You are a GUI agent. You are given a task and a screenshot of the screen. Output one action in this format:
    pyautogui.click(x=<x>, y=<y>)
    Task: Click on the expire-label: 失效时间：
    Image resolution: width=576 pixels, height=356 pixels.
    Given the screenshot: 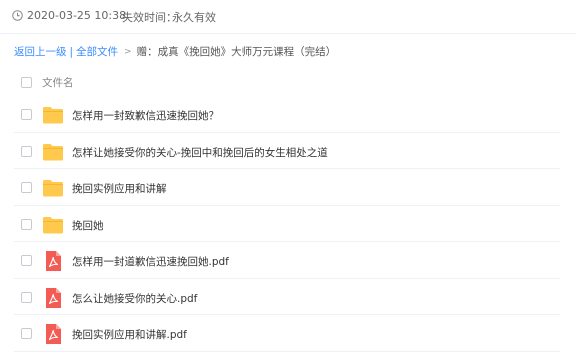 What is the action you would take?
    pyautogui.click(x=149, y=17)
    